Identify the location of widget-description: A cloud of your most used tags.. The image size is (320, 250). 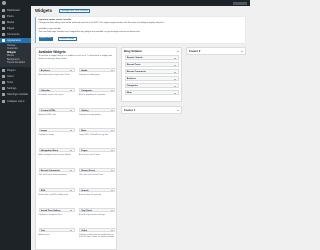
(92, 214).